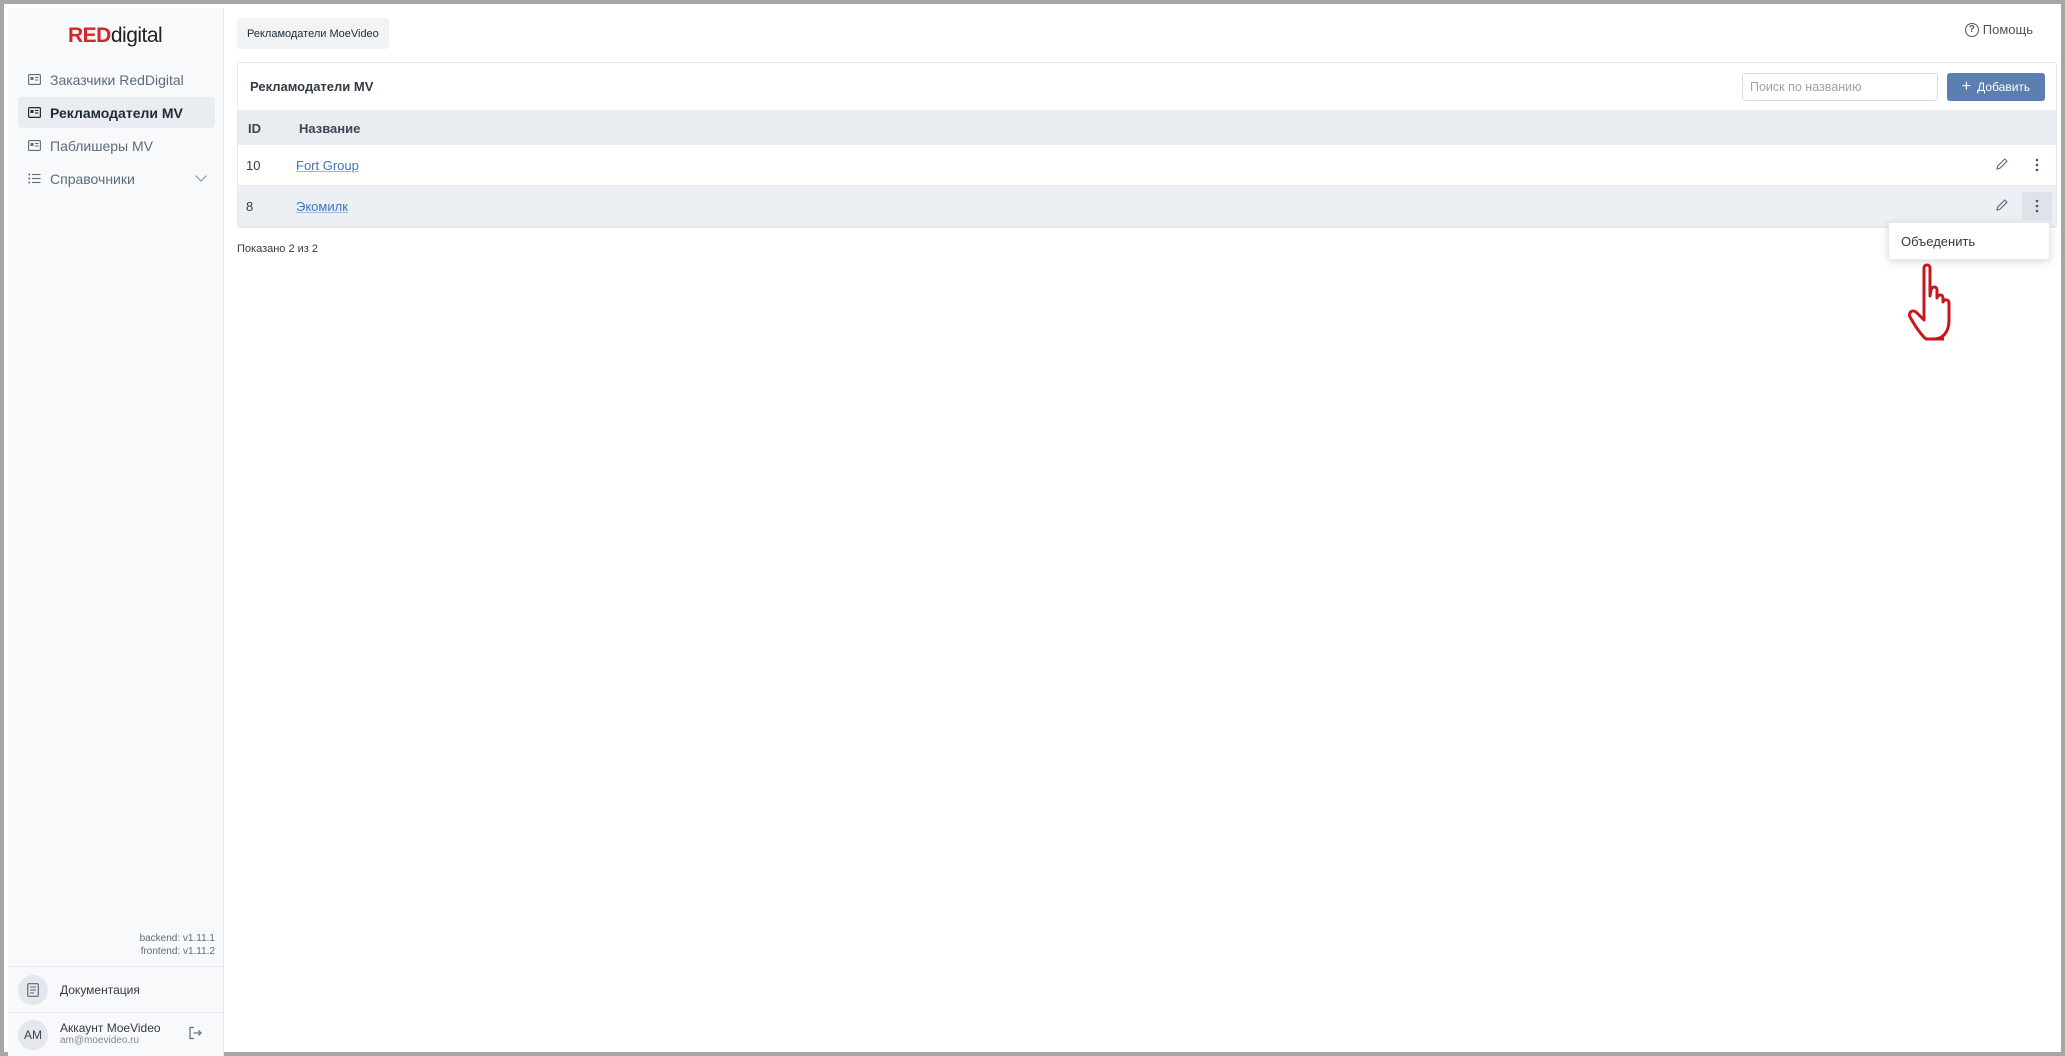 The height and width of the screenshot is (1056, 2065). I want to click on document-icon, so click(33, 989).